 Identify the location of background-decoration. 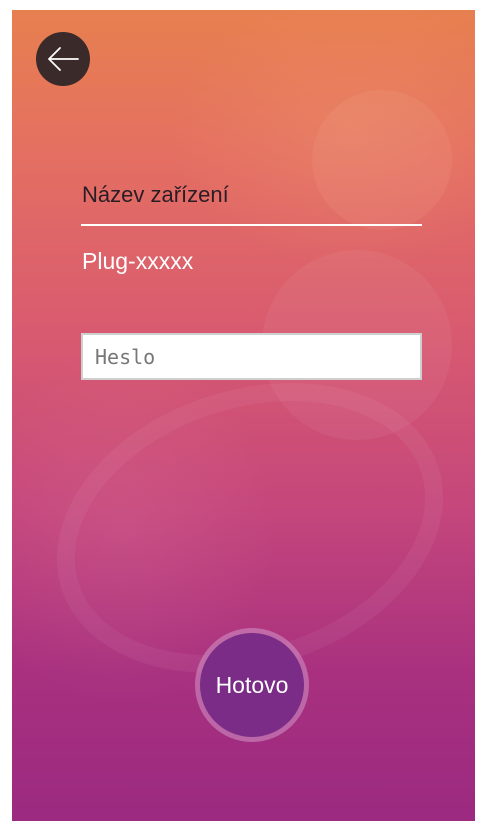
(382, 160).